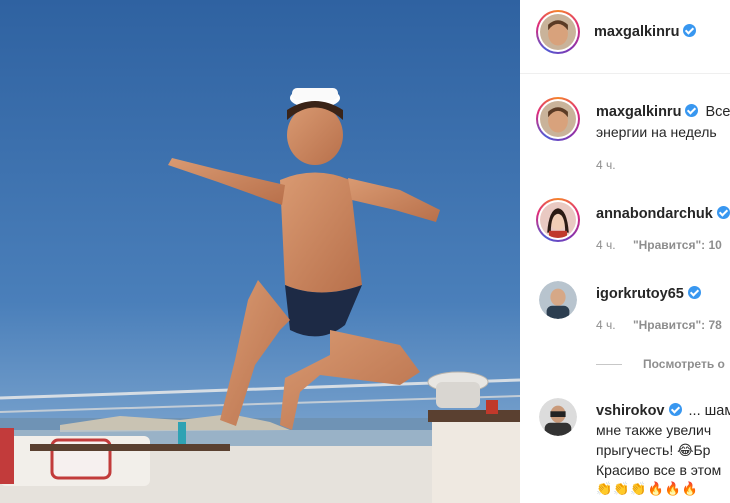 Image resolution: width=730 pixels, height=503 pixels. What do you see at coordinates (656, 132) in the screenshot?
I see `comment-text-line: энергии на недель` at bounding box center [656, 132].